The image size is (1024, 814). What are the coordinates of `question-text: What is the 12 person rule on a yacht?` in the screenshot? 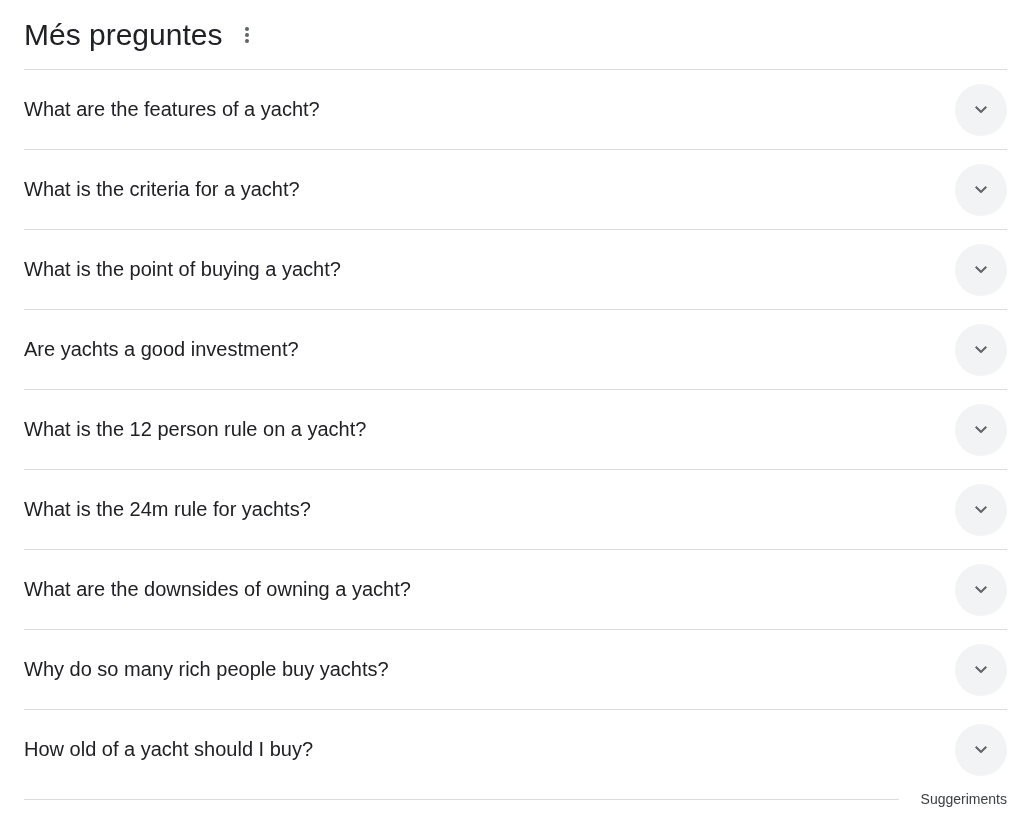 It's located at (195, 429).